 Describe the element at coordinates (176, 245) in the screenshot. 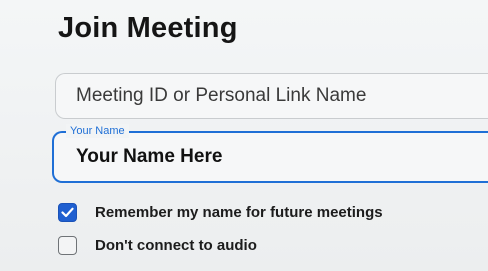

I see `no-audio-label: Don't connect to audio` at that location.